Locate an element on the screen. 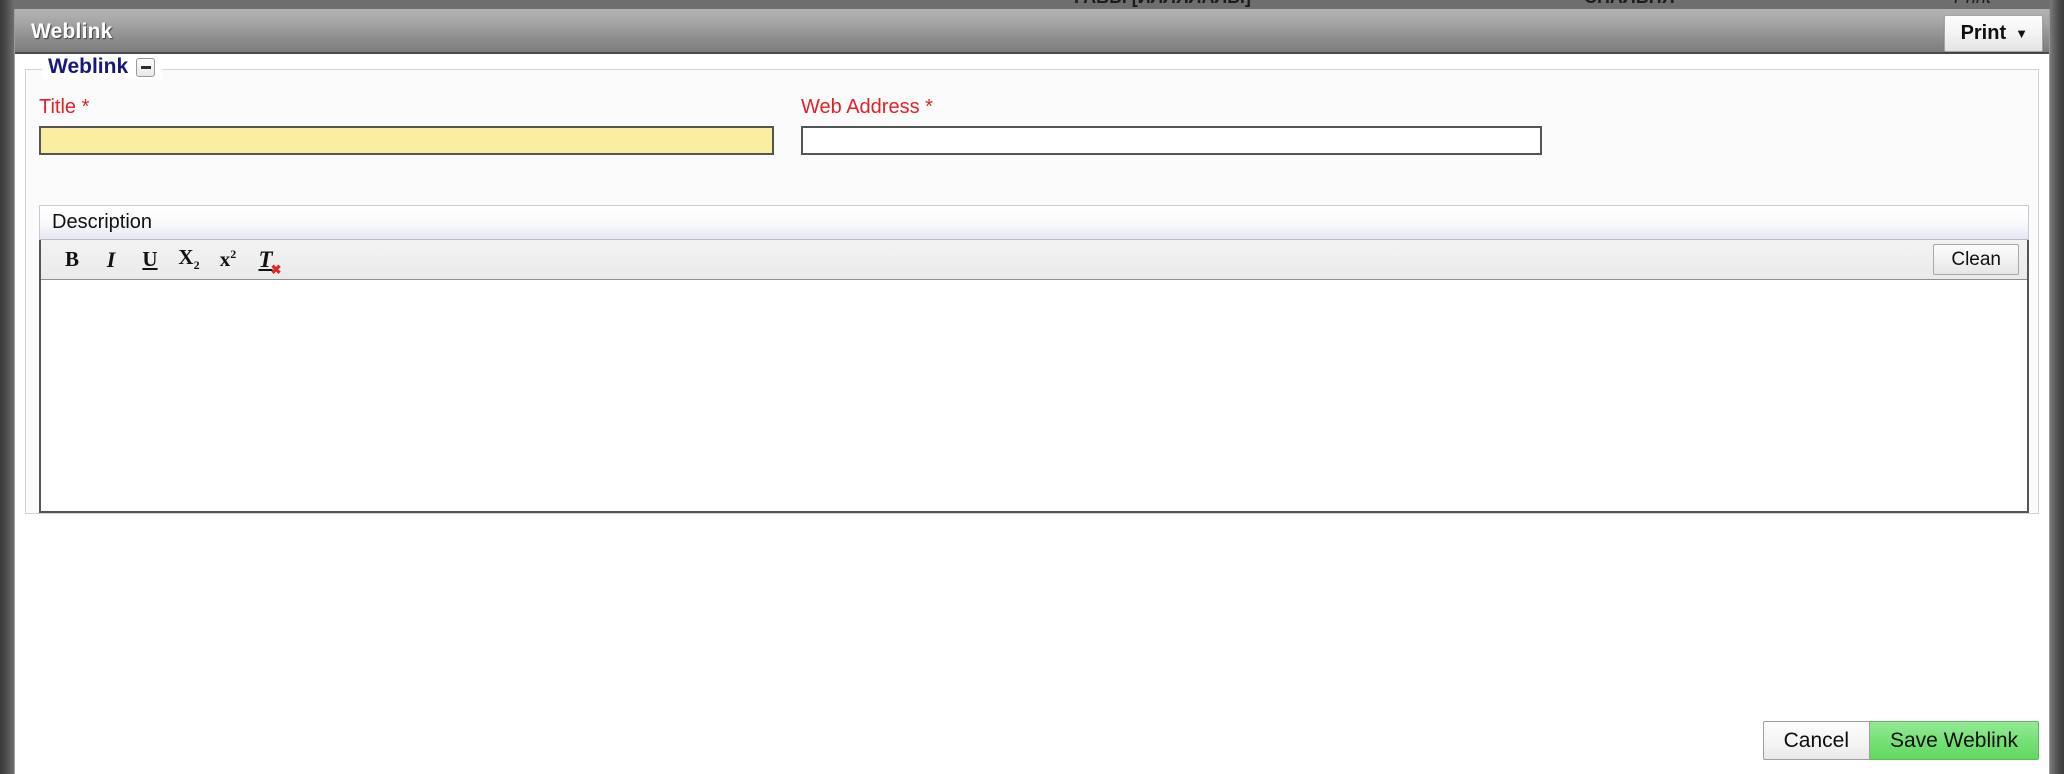 This screenshot has height=774, width=2064. title-field-group: Title * is located at coordinates (406, 125).